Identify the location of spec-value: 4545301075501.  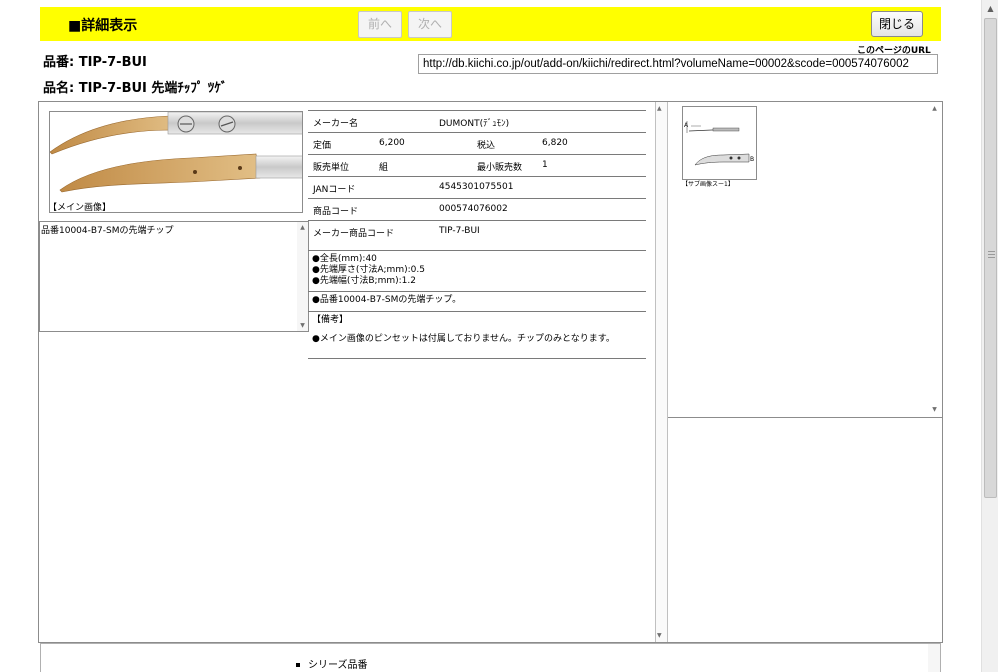
(476, 187).